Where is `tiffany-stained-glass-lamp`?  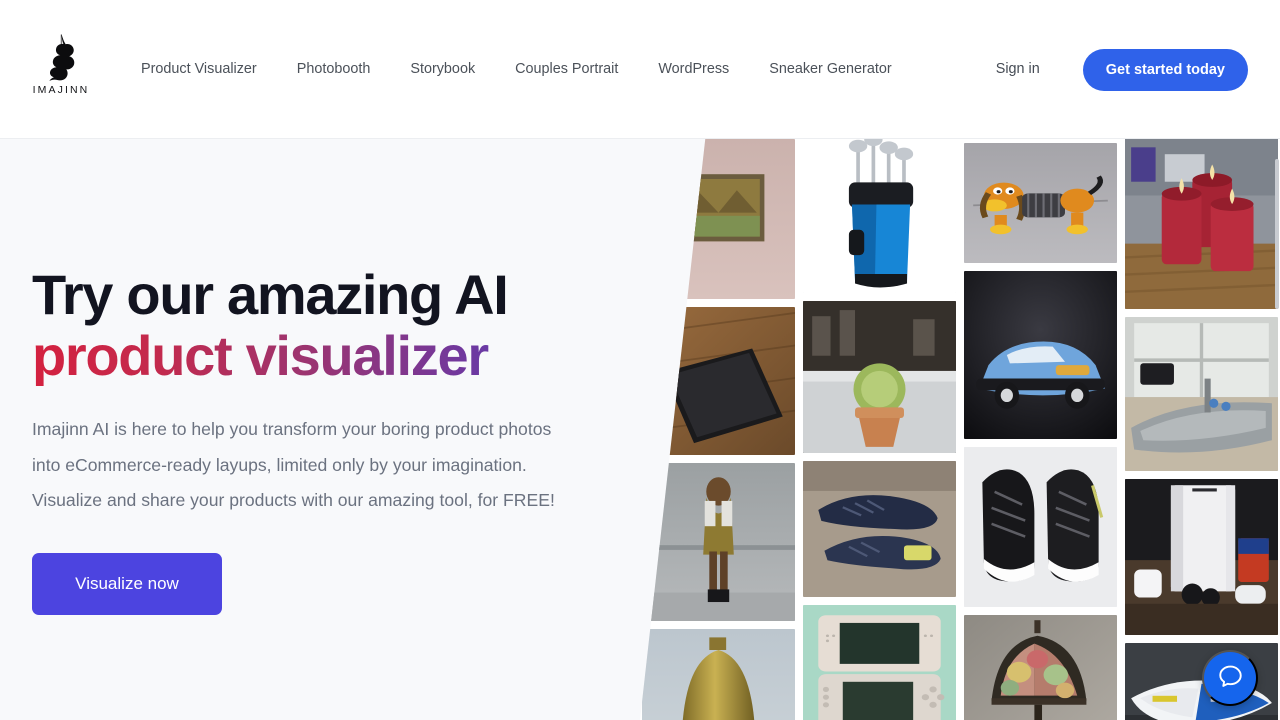
tiffany-stained-glass-lamp is located at coordinates (1040, 667).